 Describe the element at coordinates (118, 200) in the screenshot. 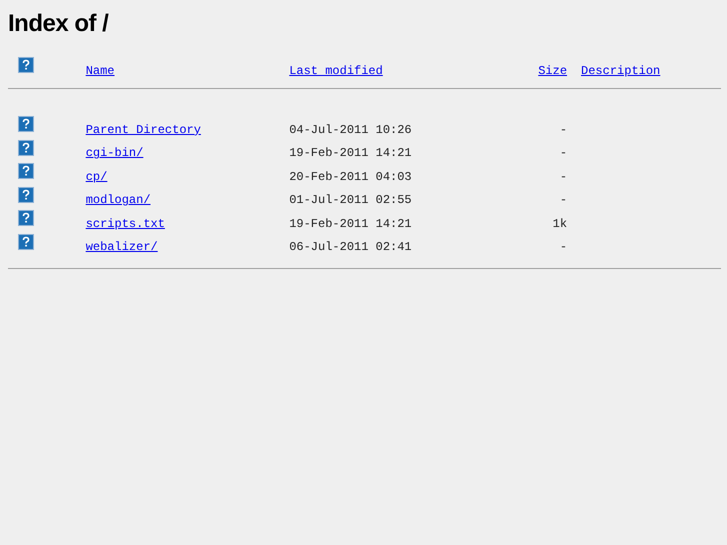

I see `file-link: modlogan/` at that location.